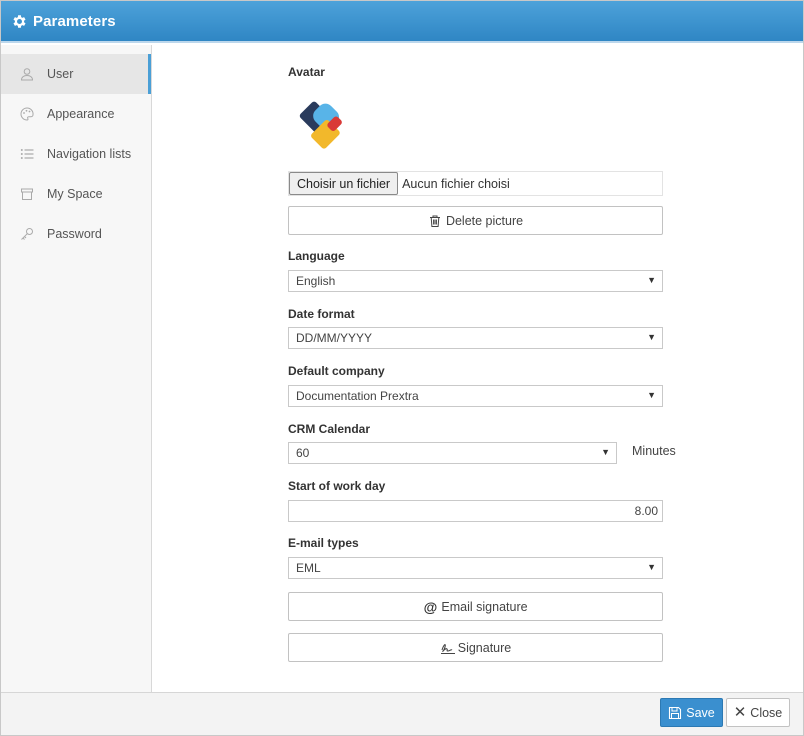  I want to click on language-label: Language, so click(316, 256).